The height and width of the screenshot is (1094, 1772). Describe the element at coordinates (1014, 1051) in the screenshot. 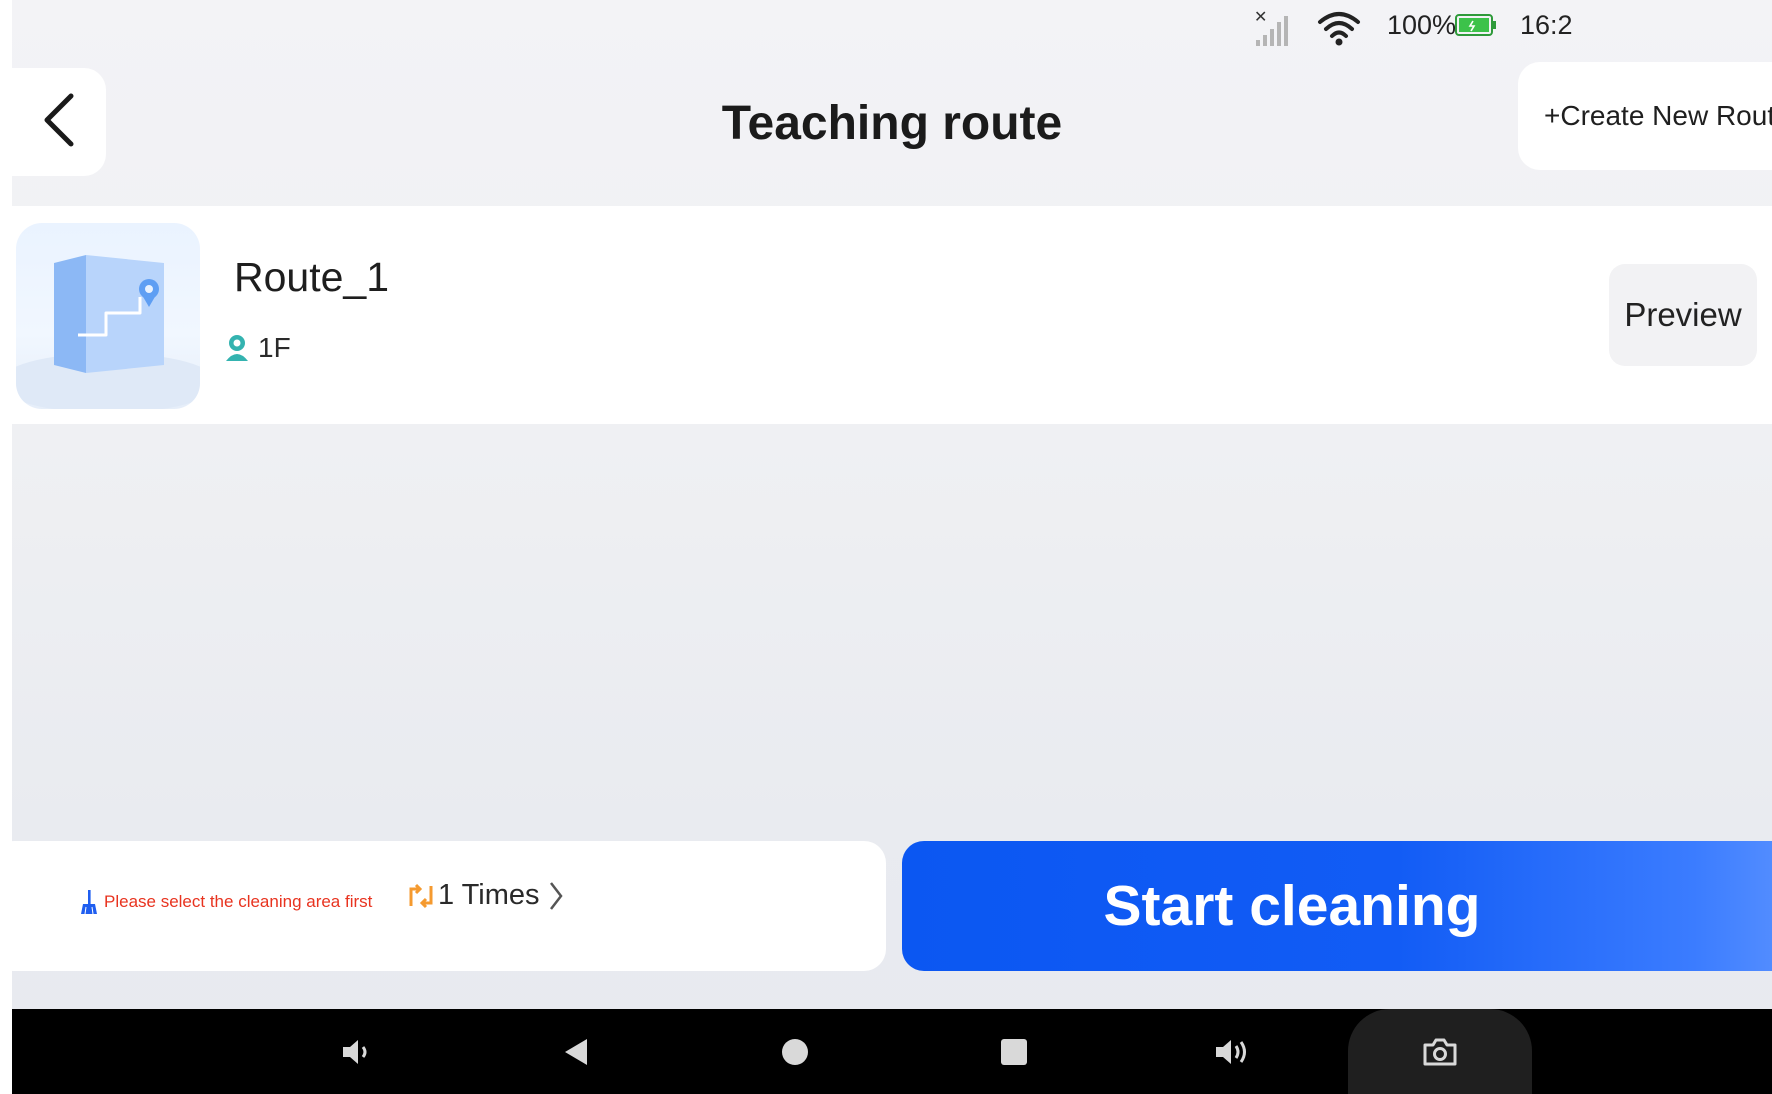

I see `recents-icon` at that location.